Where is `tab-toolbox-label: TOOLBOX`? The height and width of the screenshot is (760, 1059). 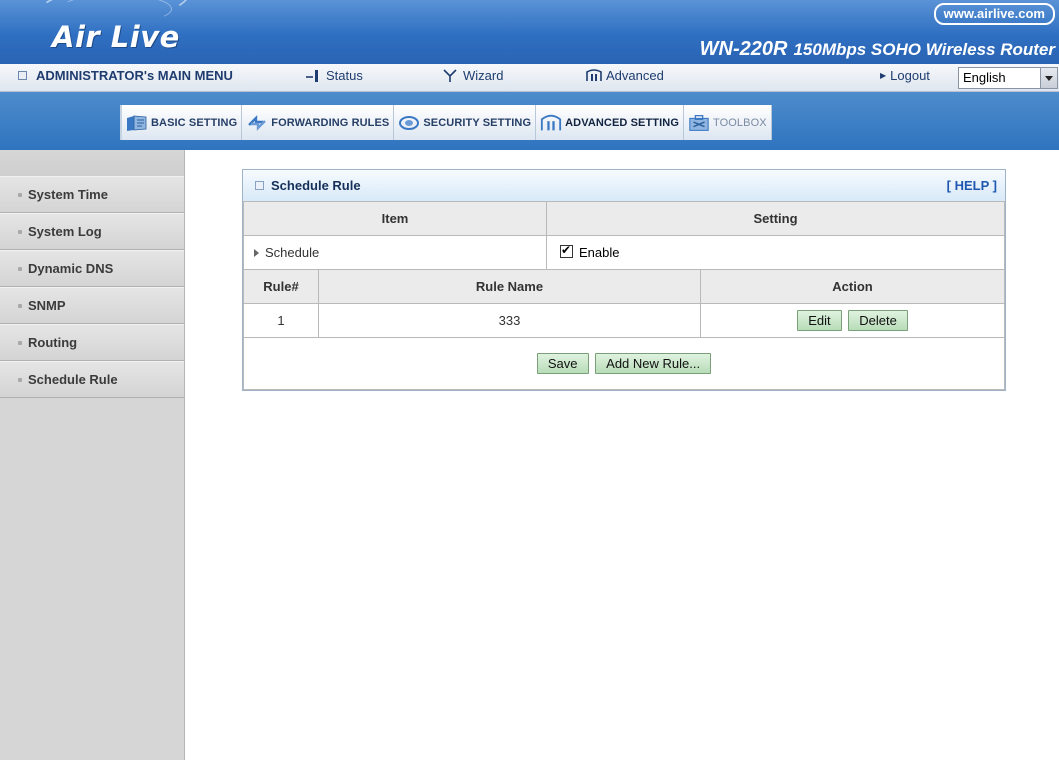 tab-toolbox-label: TOOLBOX is located at coordinates (739, 122).